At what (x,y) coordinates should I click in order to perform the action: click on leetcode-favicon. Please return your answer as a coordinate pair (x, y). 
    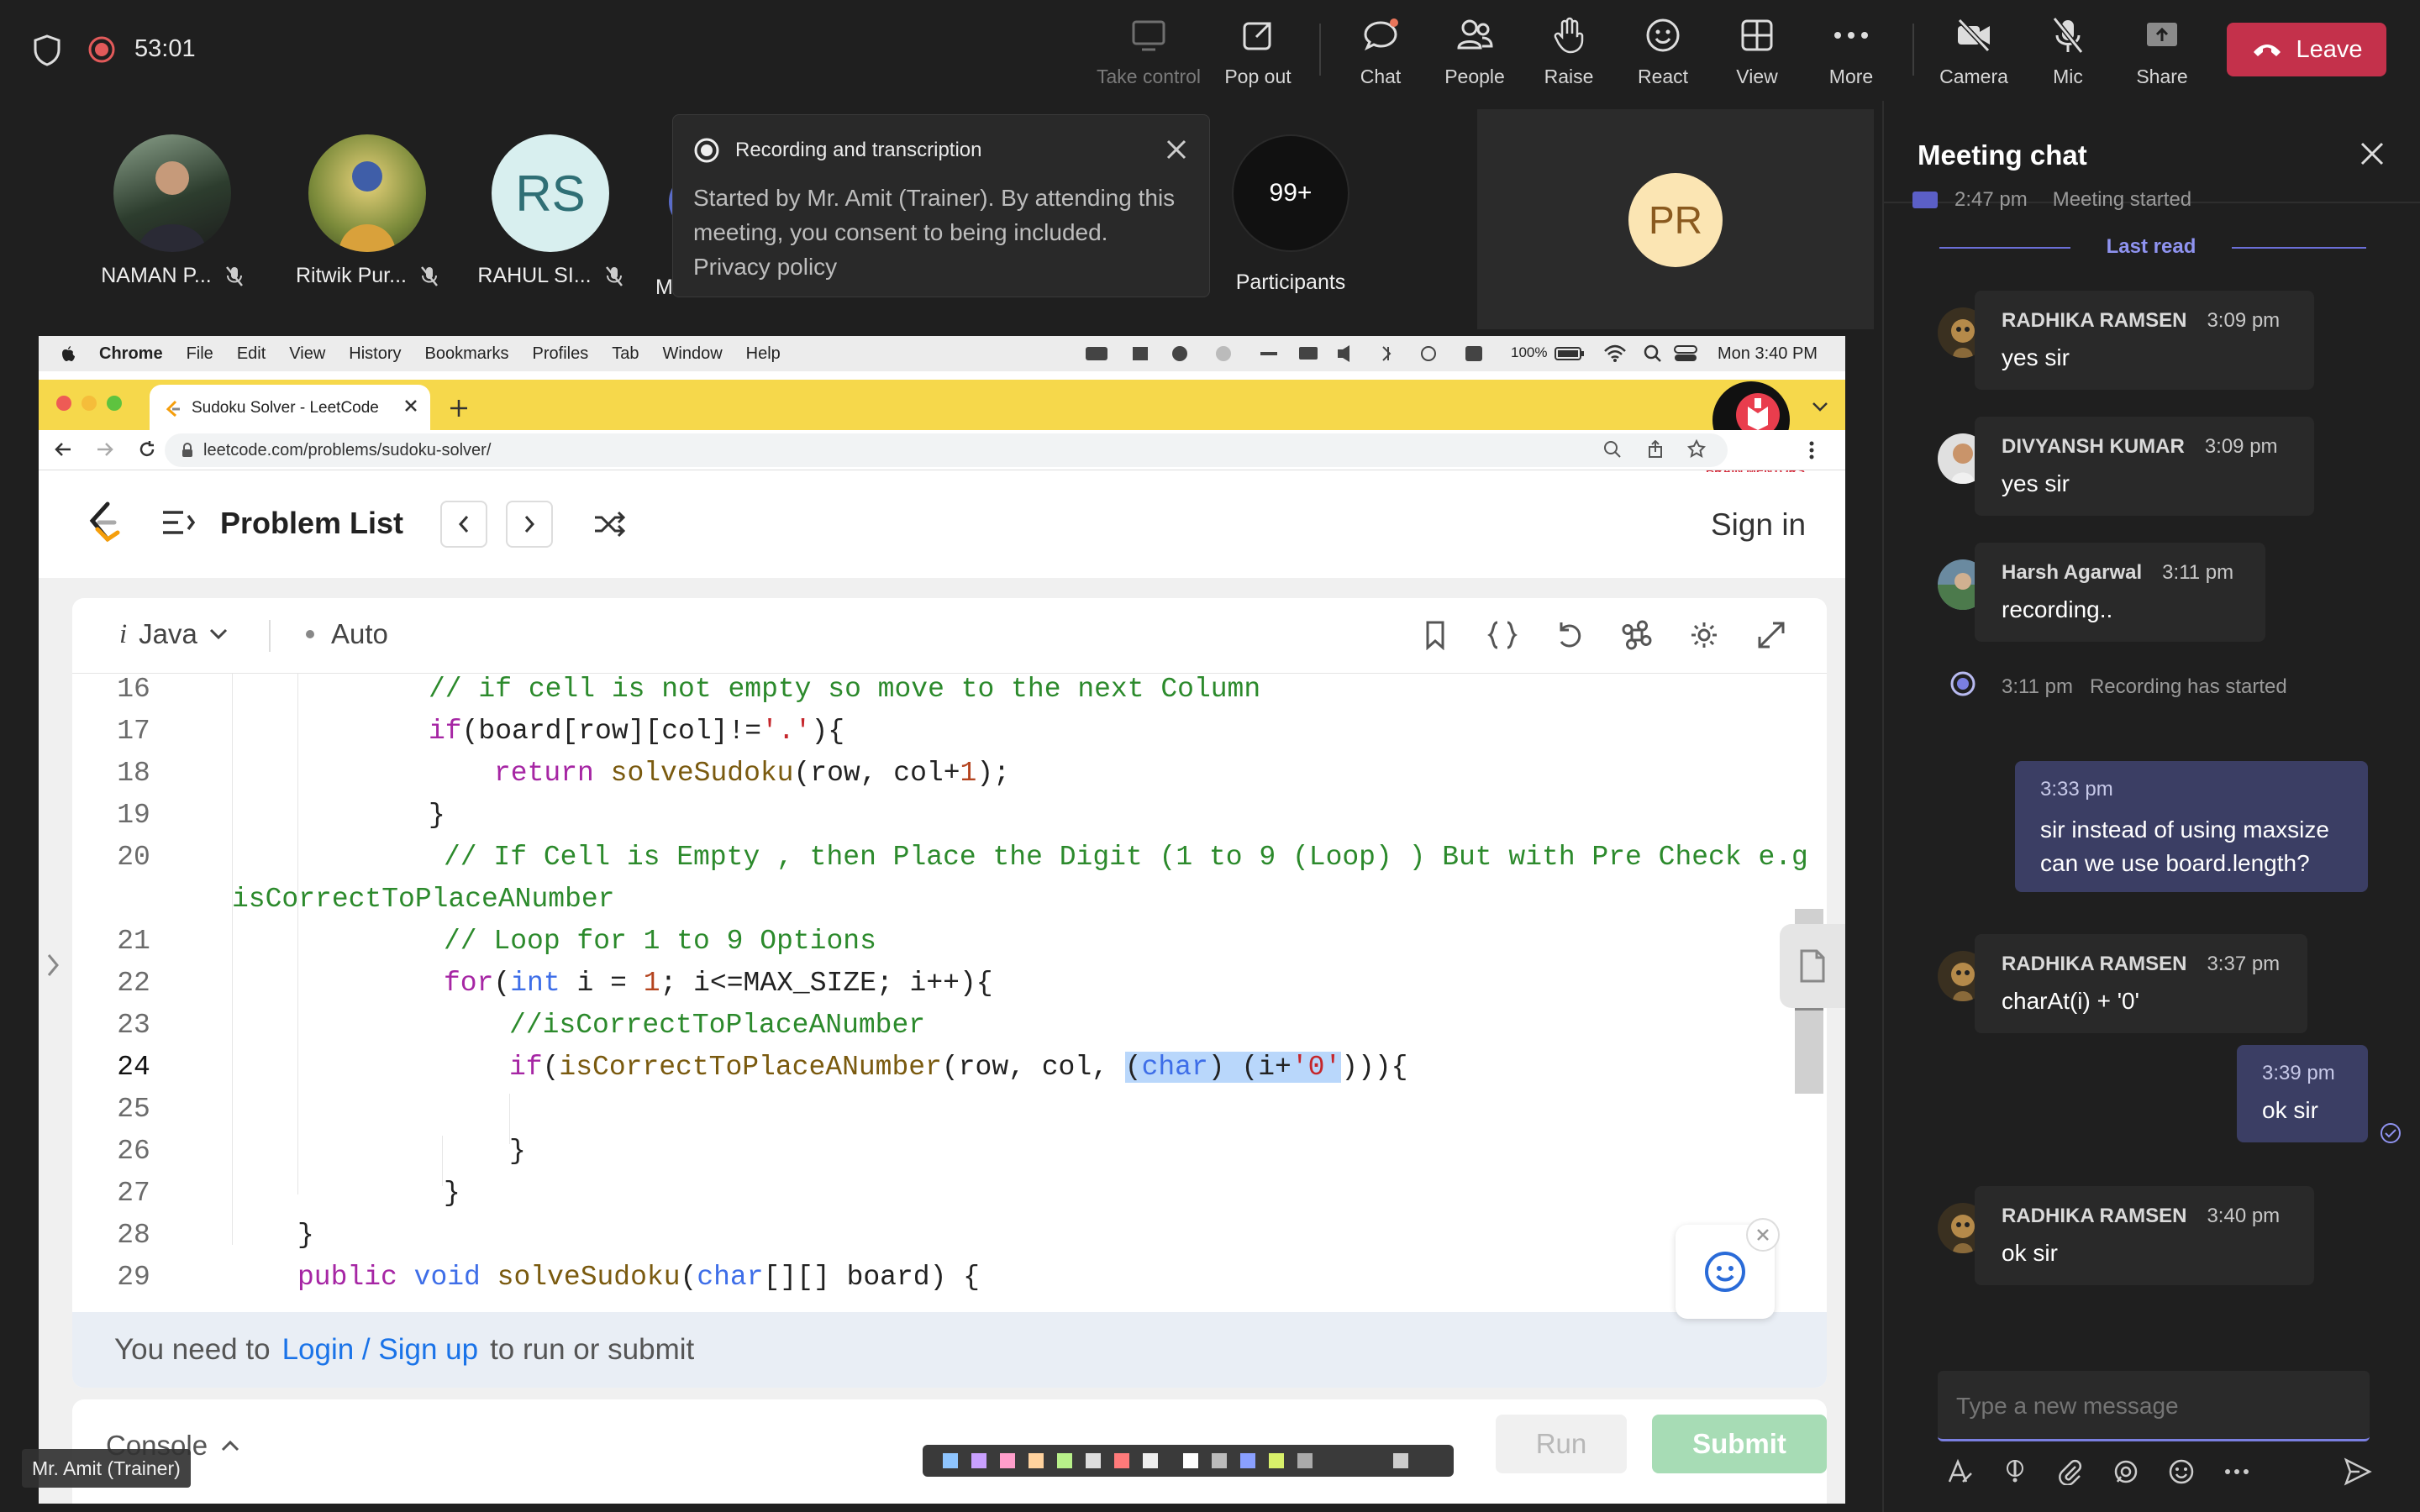
    Looking at the image, I should click on (173, 408).